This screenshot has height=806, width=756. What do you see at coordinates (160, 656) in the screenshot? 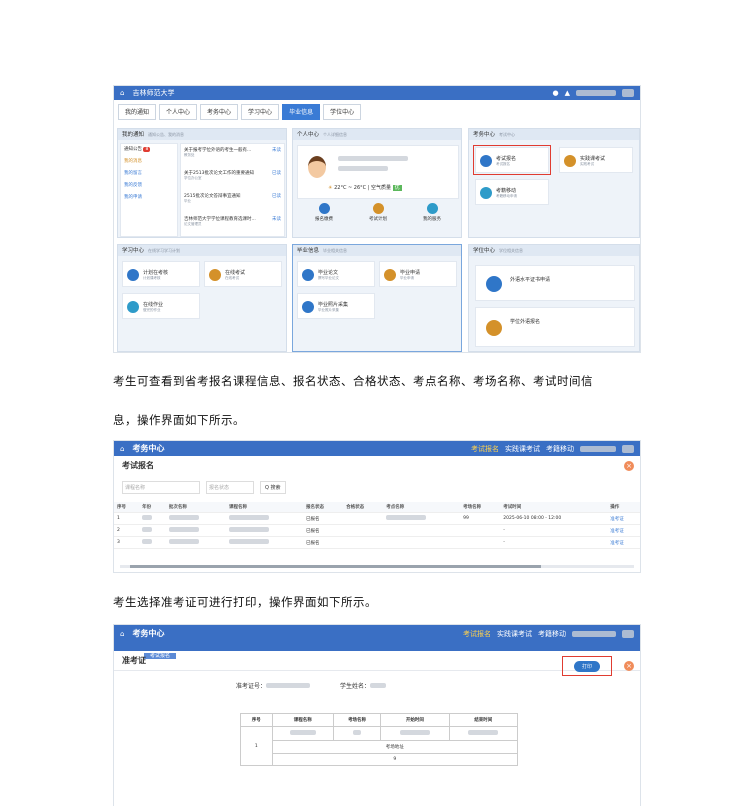
I see `breadcrumb: 考试报名` at bounding box center [160, 656].